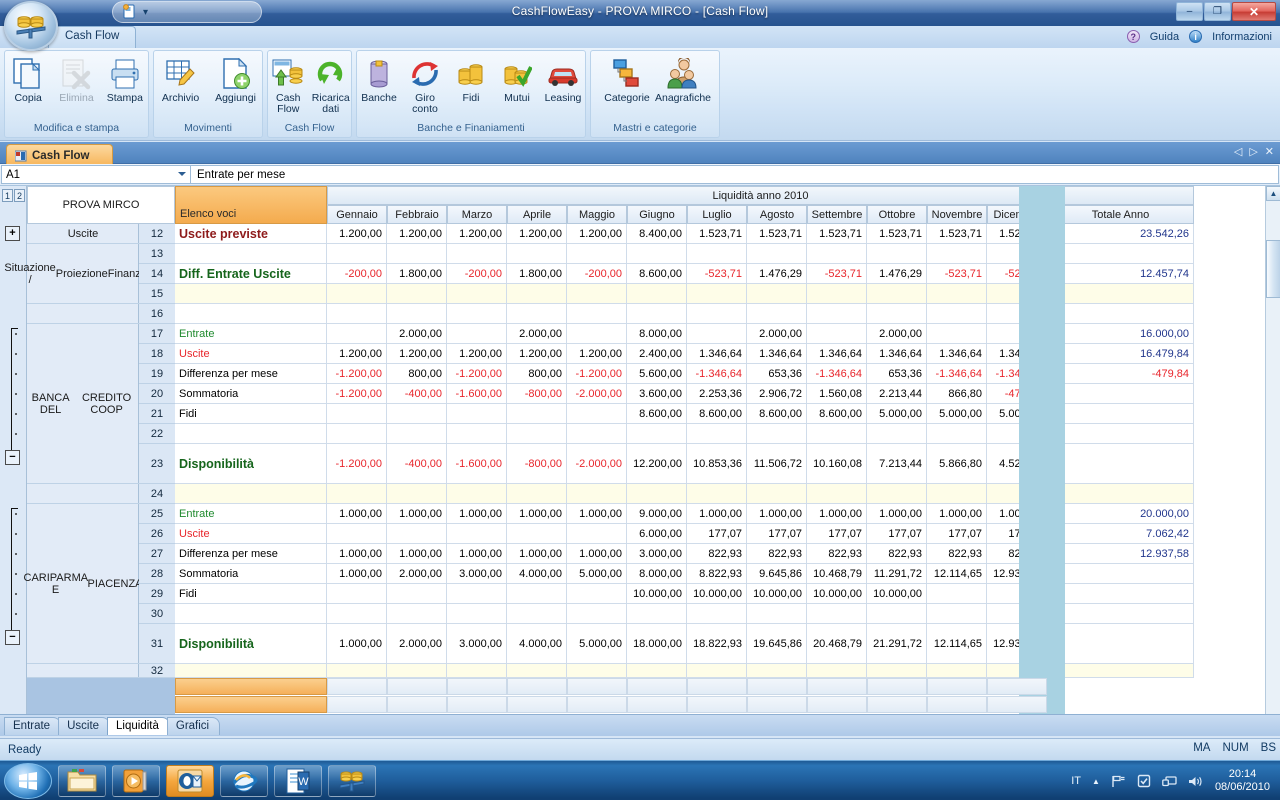  Describe the element at coordinates (837, 644) in the screenshot. I see `cell-31-settembre: 20.468,79` at that location.